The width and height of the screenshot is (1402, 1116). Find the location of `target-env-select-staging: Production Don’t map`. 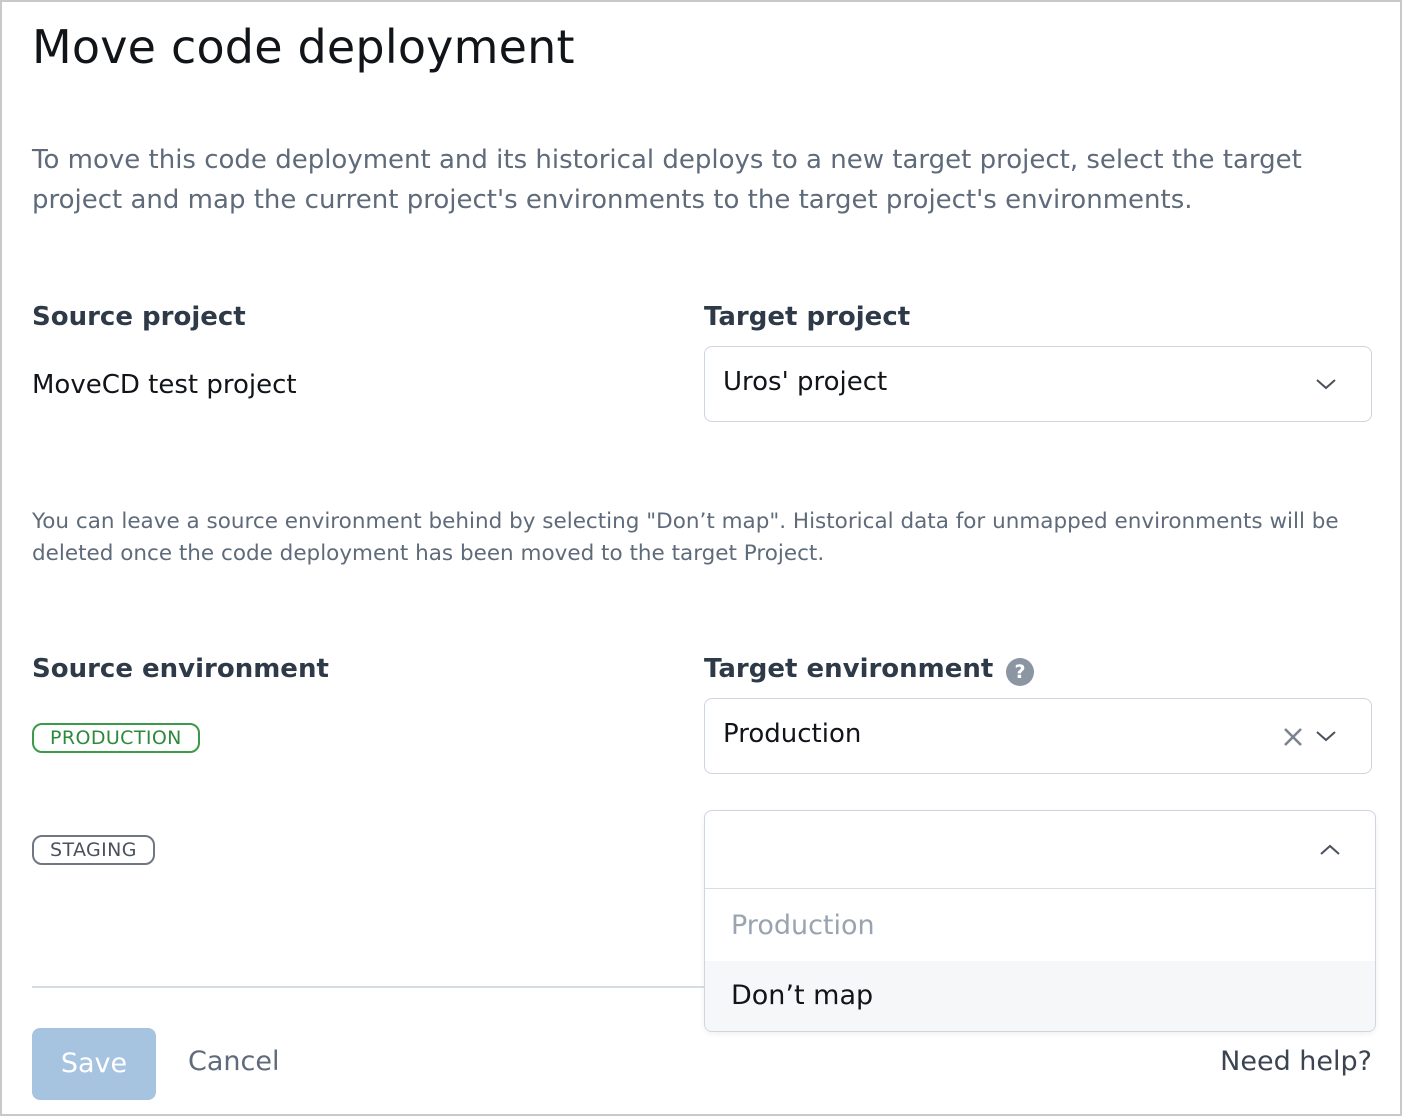

target-env-select-staging: Production Don’t map is located at coordinates (1040, 921).